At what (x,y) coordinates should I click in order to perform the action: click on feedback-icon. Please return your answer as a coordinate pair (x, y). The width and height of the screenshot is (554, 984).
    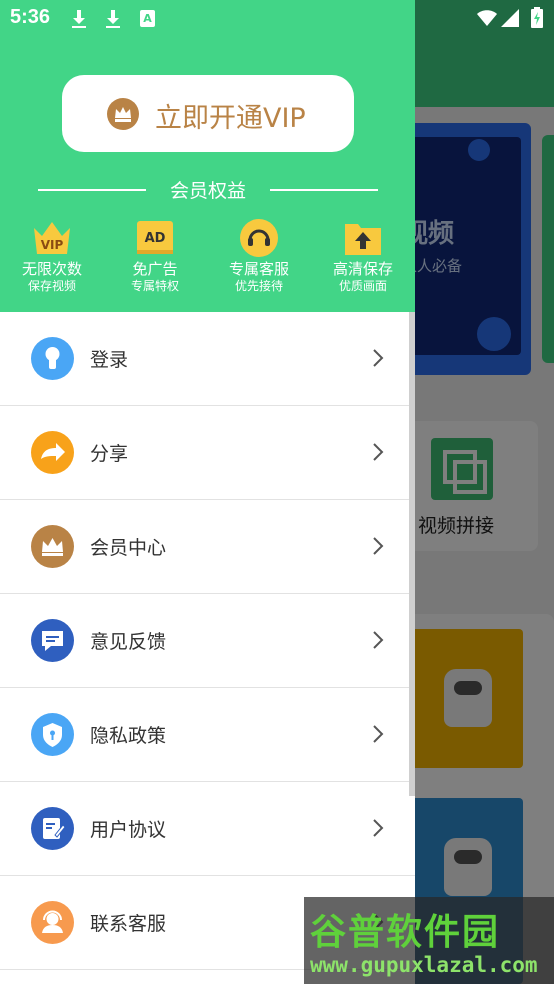
    Looking at the image, I should click on (52, 640).